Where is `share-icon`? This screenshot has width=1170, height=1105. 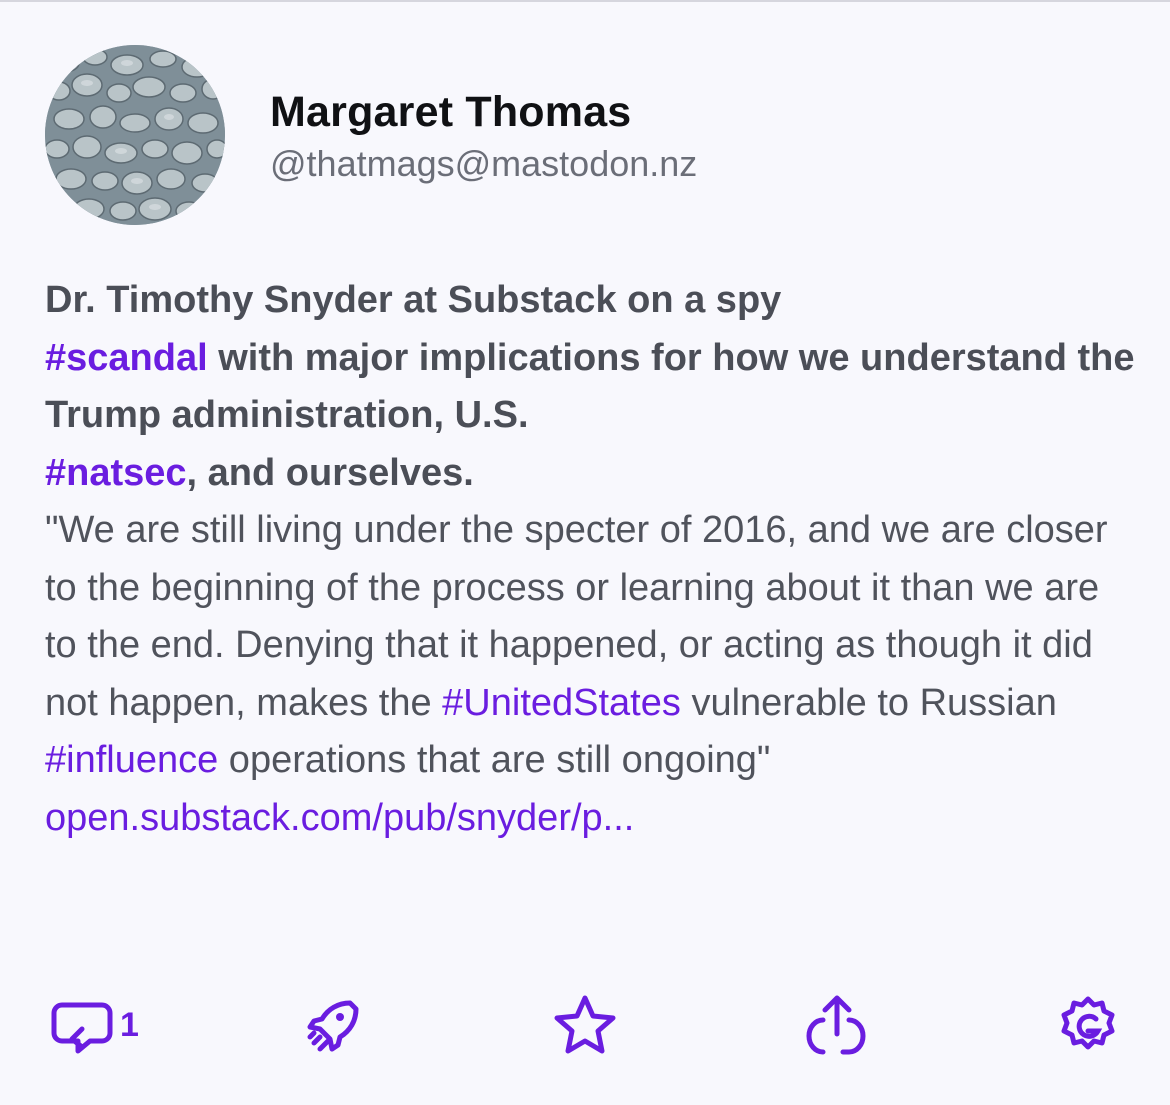
share-icon is located at coordinates (836, 1025).